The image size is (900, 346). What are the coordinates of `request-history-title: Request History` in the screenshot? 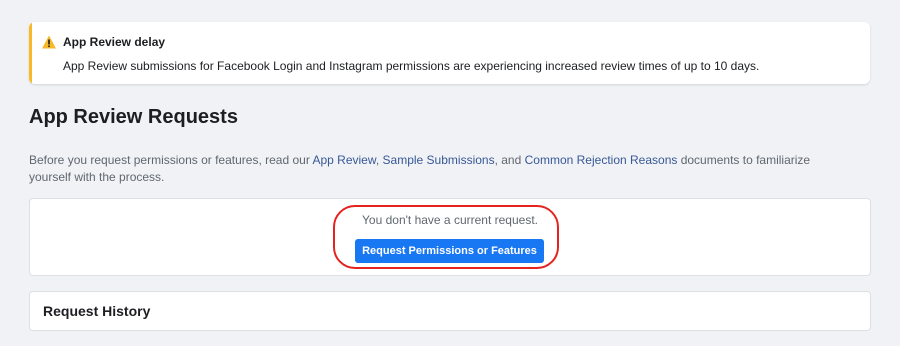 It's located at (97, 311).